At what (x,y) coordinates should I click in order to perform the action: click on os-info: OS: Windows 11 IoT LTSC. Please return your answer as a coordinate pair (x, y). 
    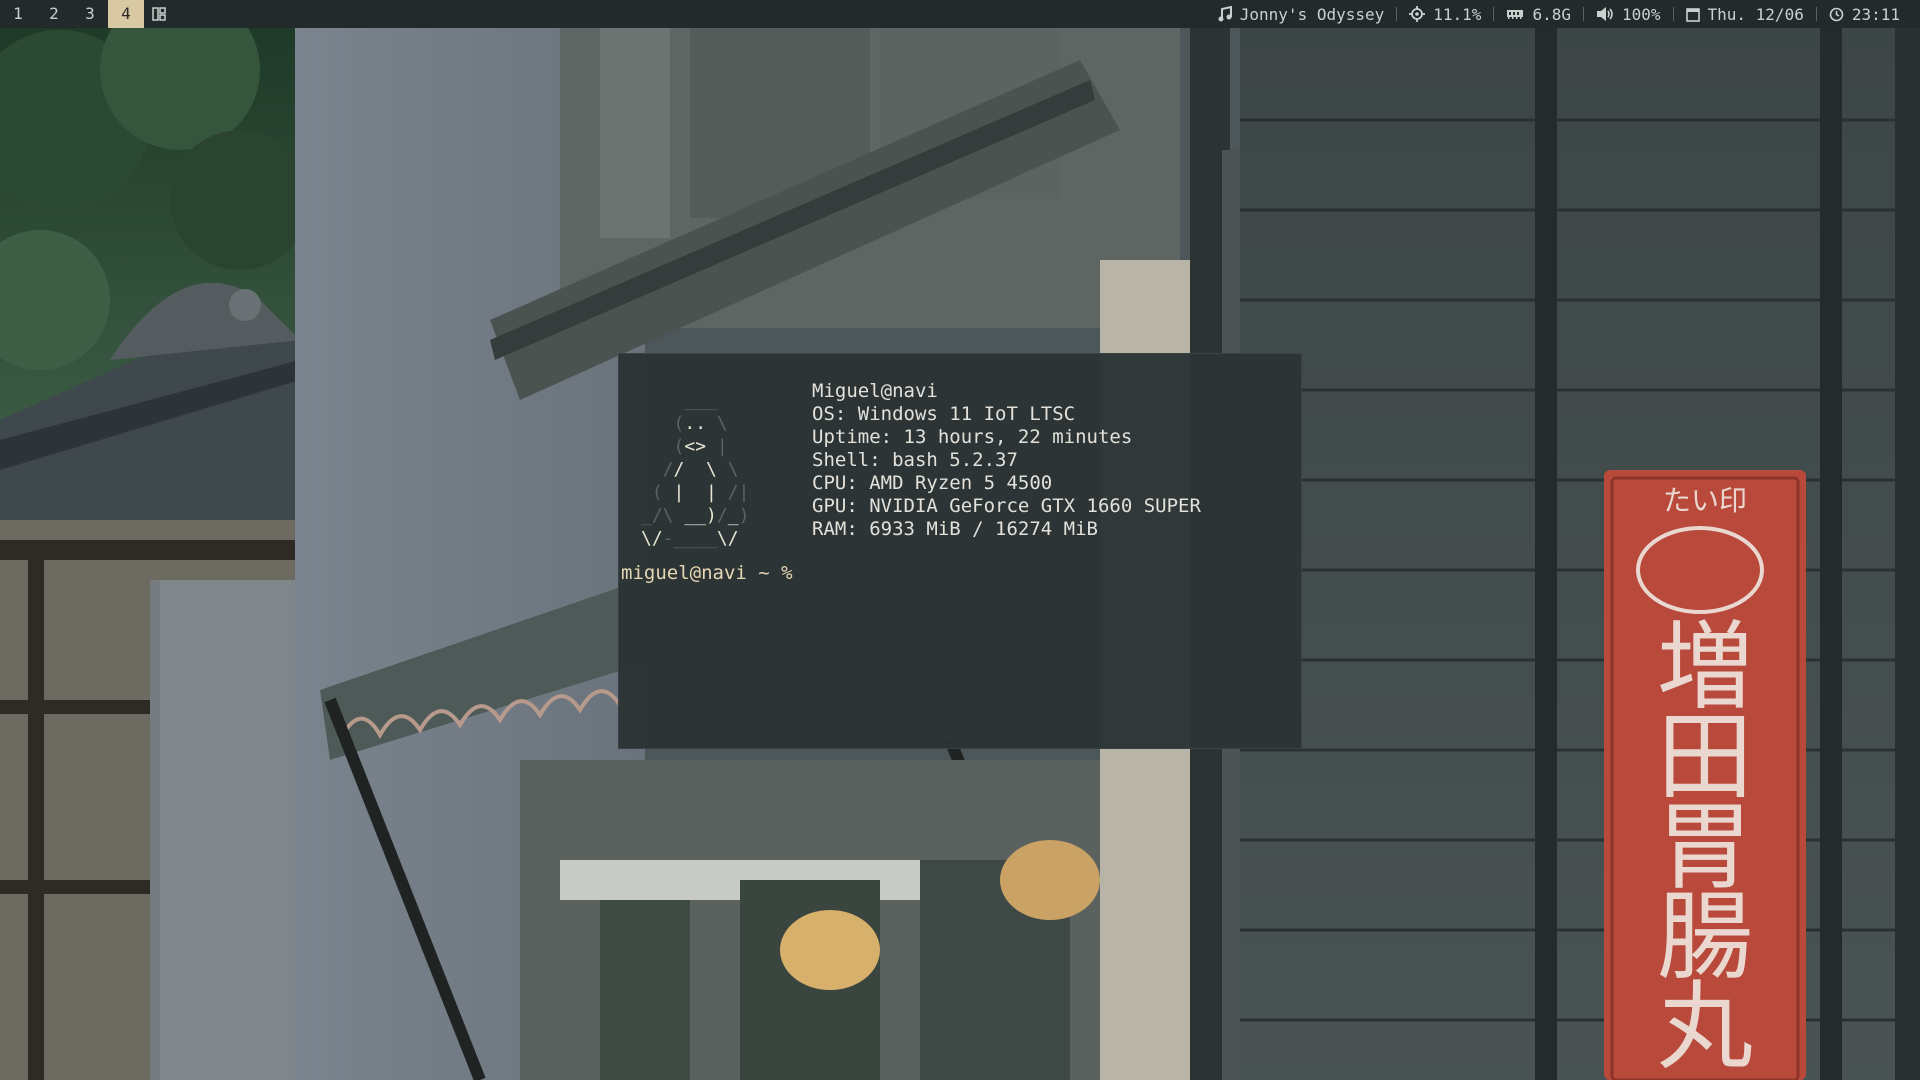
    Looking at the image, I should click on (944, 414).